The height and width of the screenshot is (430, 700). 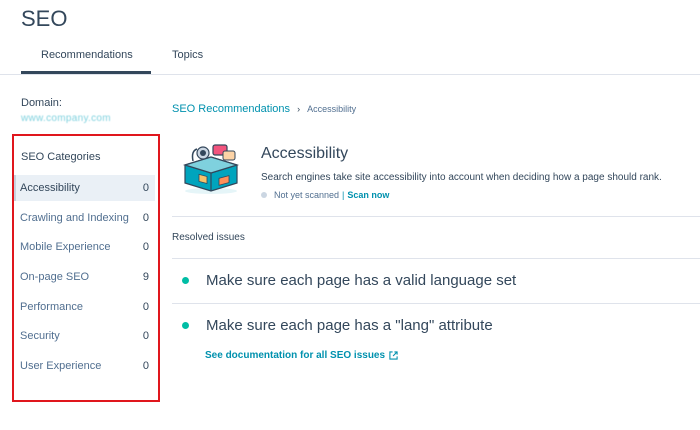 I want to click on category-crawling-indexing: Crawling and Indexing 0, so click(x=84, y=218).